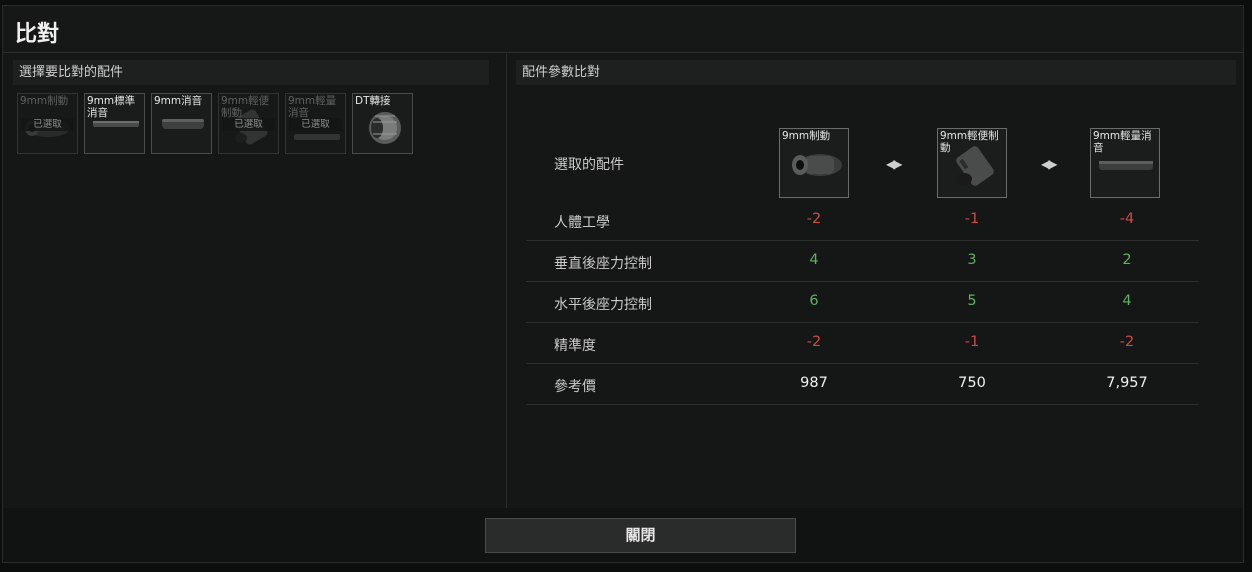 The height and width of the screenshot is (572, 1252). What do you see at coordinates (972, 163) in the screenshot?
I see `selected-item-2: 9mm輕便制動` at bounding box center [972, 163].